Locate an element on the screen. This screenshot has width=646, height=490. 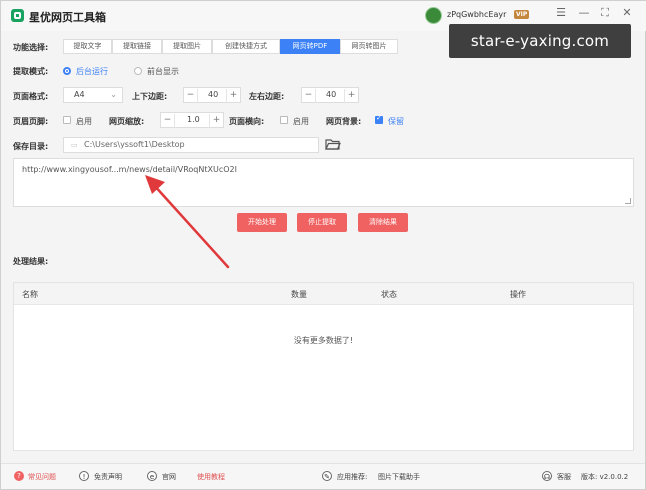
chevron-down-icon: ⌄ is located at coordinates (113, 94).